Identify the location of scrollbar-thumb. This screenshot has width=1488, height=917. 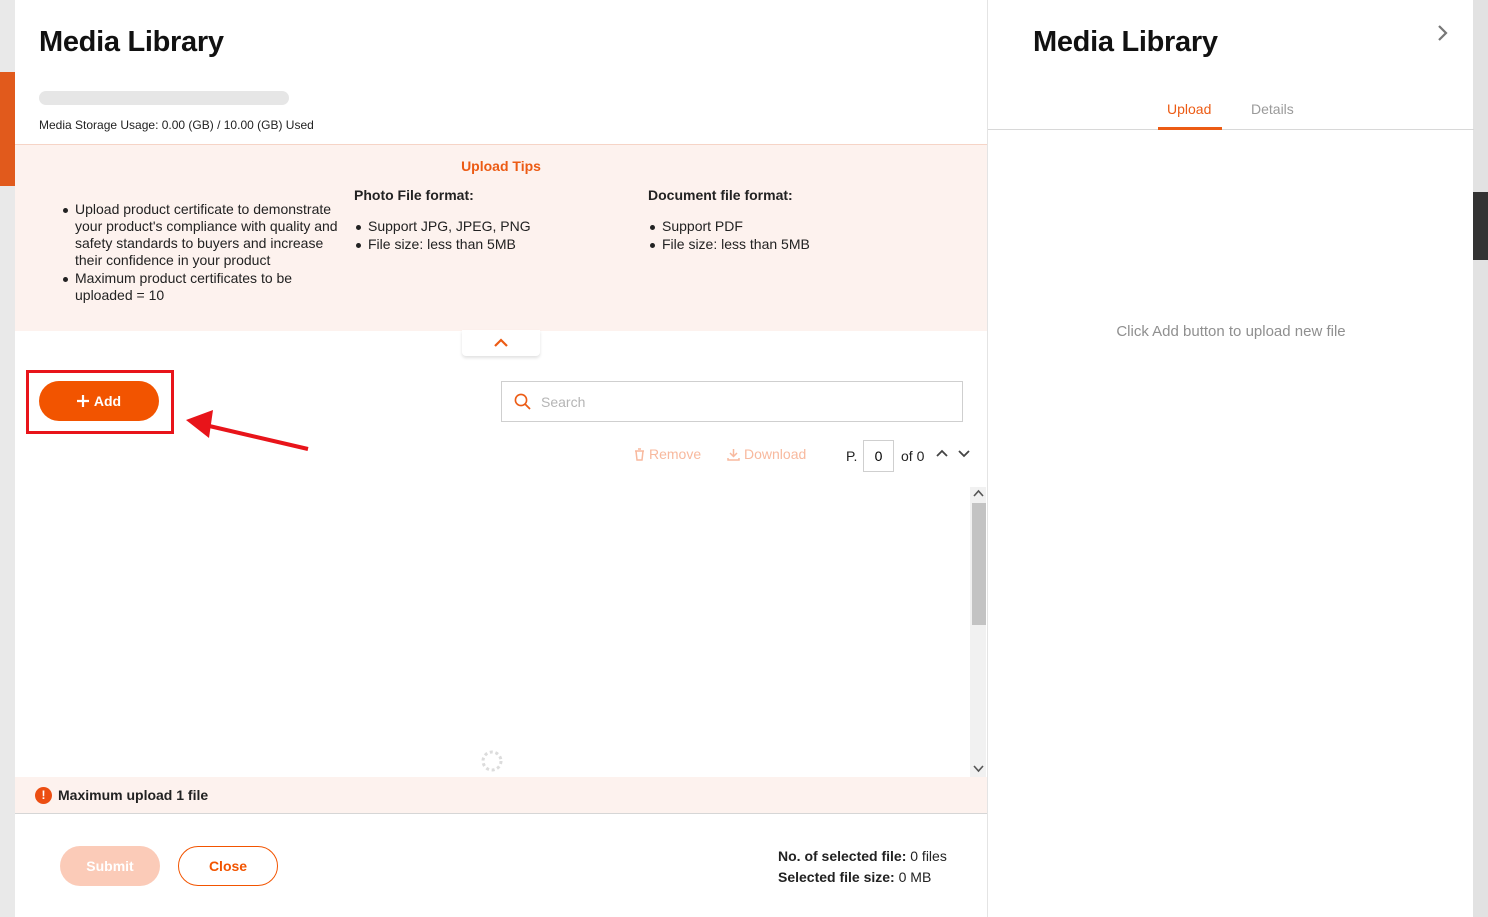
(979, 564).